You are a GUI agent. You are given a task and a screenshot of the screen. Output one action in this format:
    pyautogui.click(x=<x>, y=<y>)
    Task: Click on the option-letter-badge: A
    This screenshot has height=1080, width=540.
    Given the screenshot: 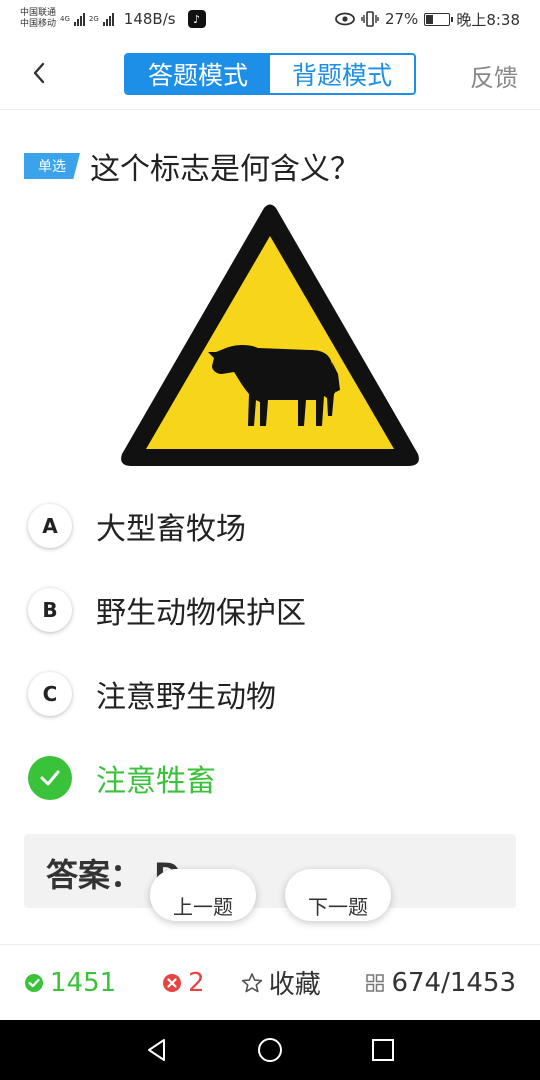 What is the action you would take?
    pyautogui.click(x=50, y=526)
    